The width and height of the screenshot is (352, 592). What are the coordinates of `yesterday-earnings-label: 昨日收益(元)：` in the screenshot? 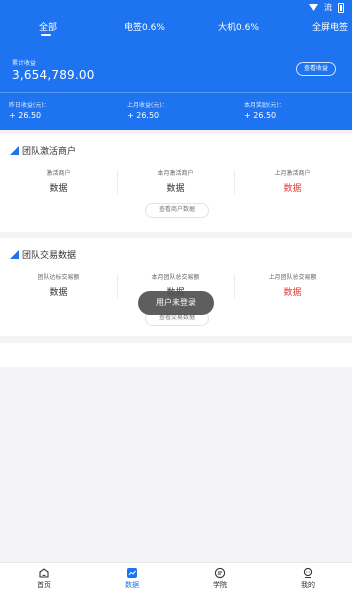 It's located at (29, 105).